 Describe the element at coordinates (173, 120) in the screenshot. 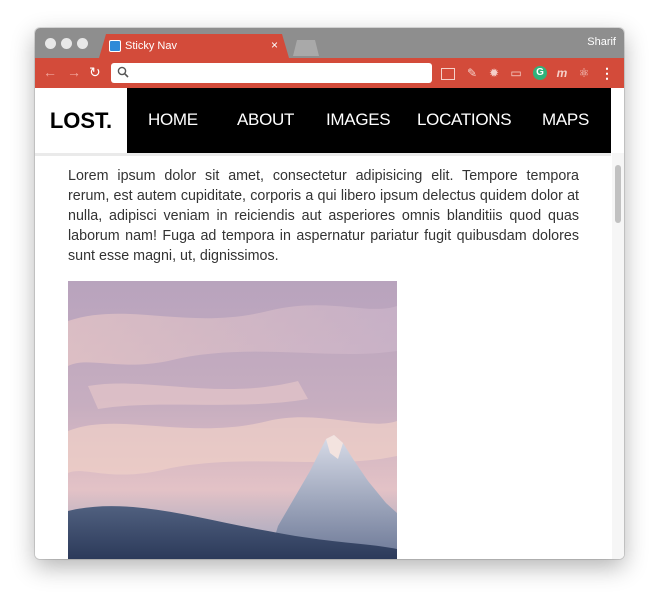

I see `nav-item-home: HOME` at that location.